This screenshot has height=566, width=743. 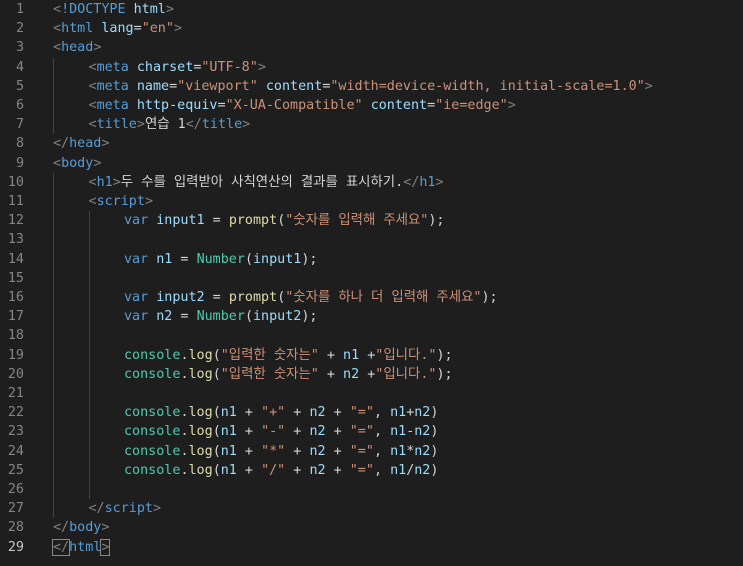 What do you see at coordinates (371, 317) in the screenshot?
I see `code-line: 17 var n2 = Number(input2);` at bounding box center [371, 317].